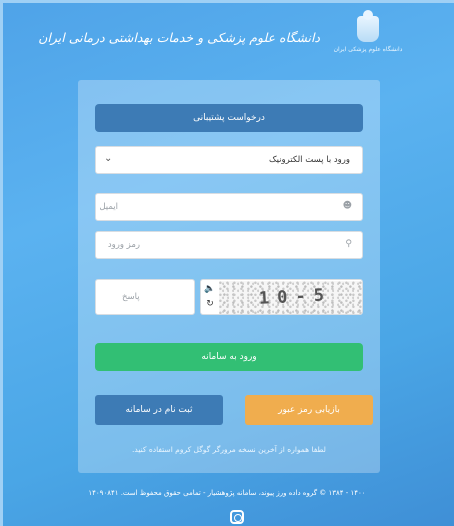 The height and width of the screenshot is (526, 454). What do you see at coordinates (229, 245) in the screenshot?
I see `password-field: ⚲ رمز ورود` at bounding box center [229, 245].